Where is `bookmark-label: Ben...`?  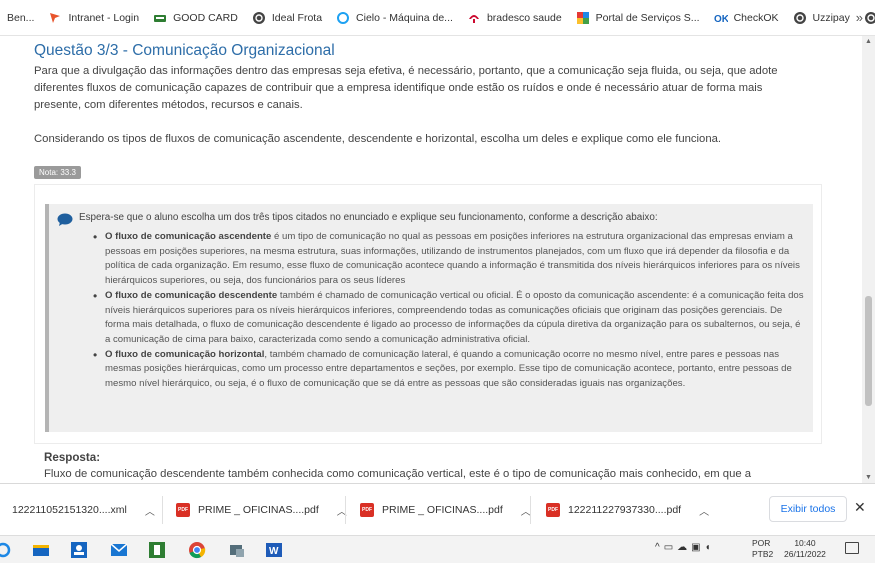
bookmark-label: Ben... is located at coordinates (21, 17).